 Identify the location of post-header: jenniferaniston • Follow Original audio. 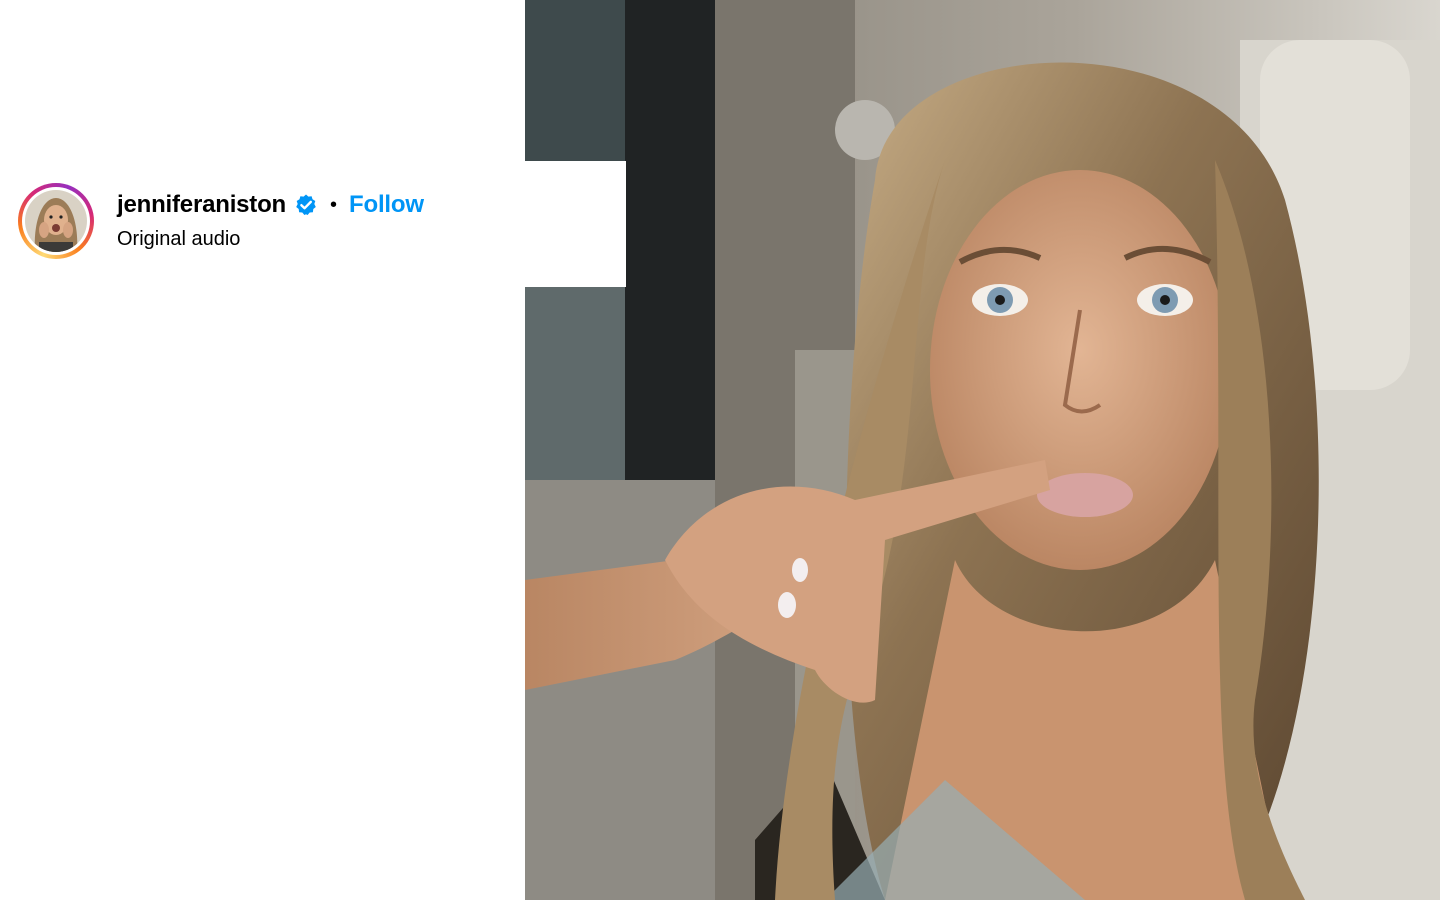
(313, 224).